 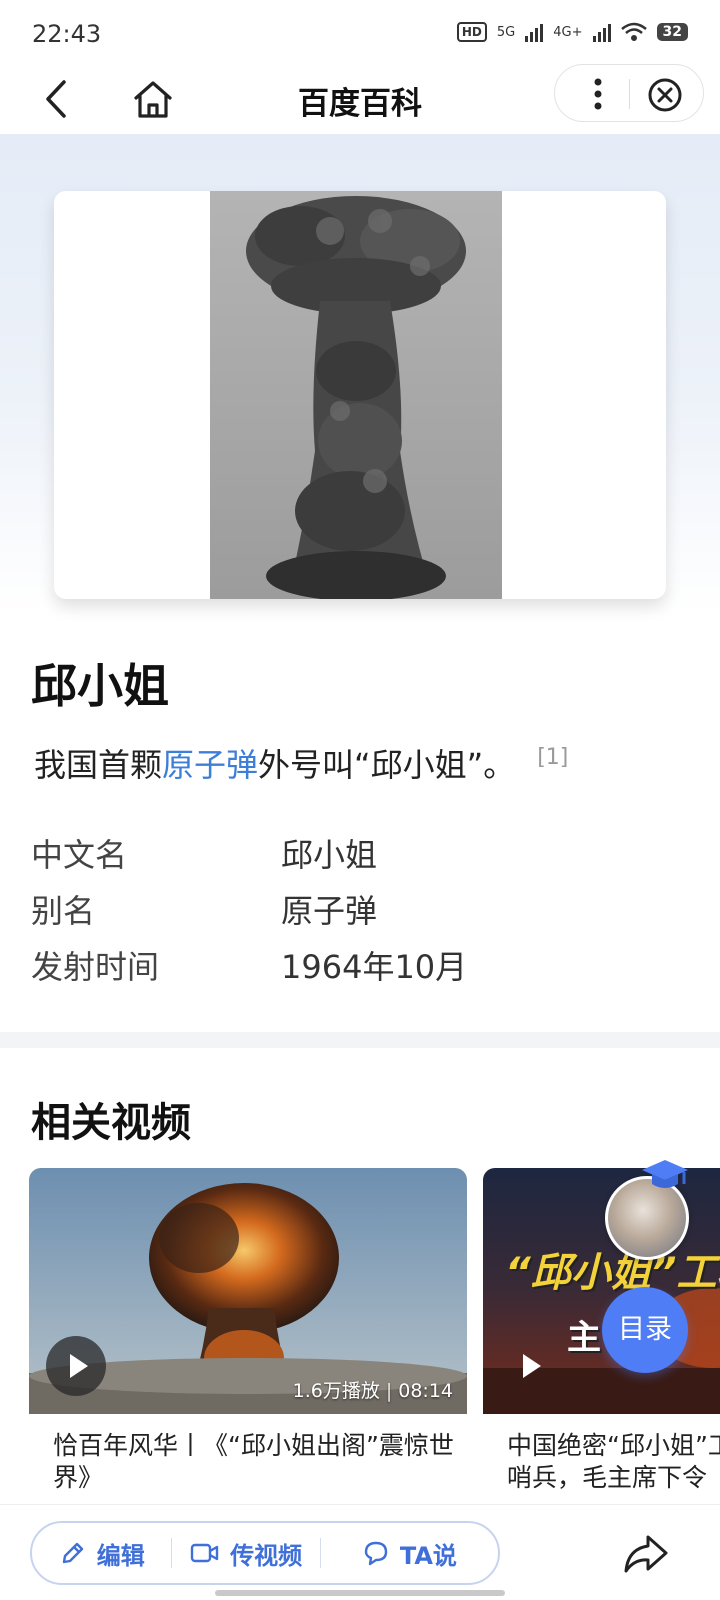 I want to click on video-title: 中国绝密“邱小姐”工程哨兵，毛主席下令, so click(x=613, y=1462).